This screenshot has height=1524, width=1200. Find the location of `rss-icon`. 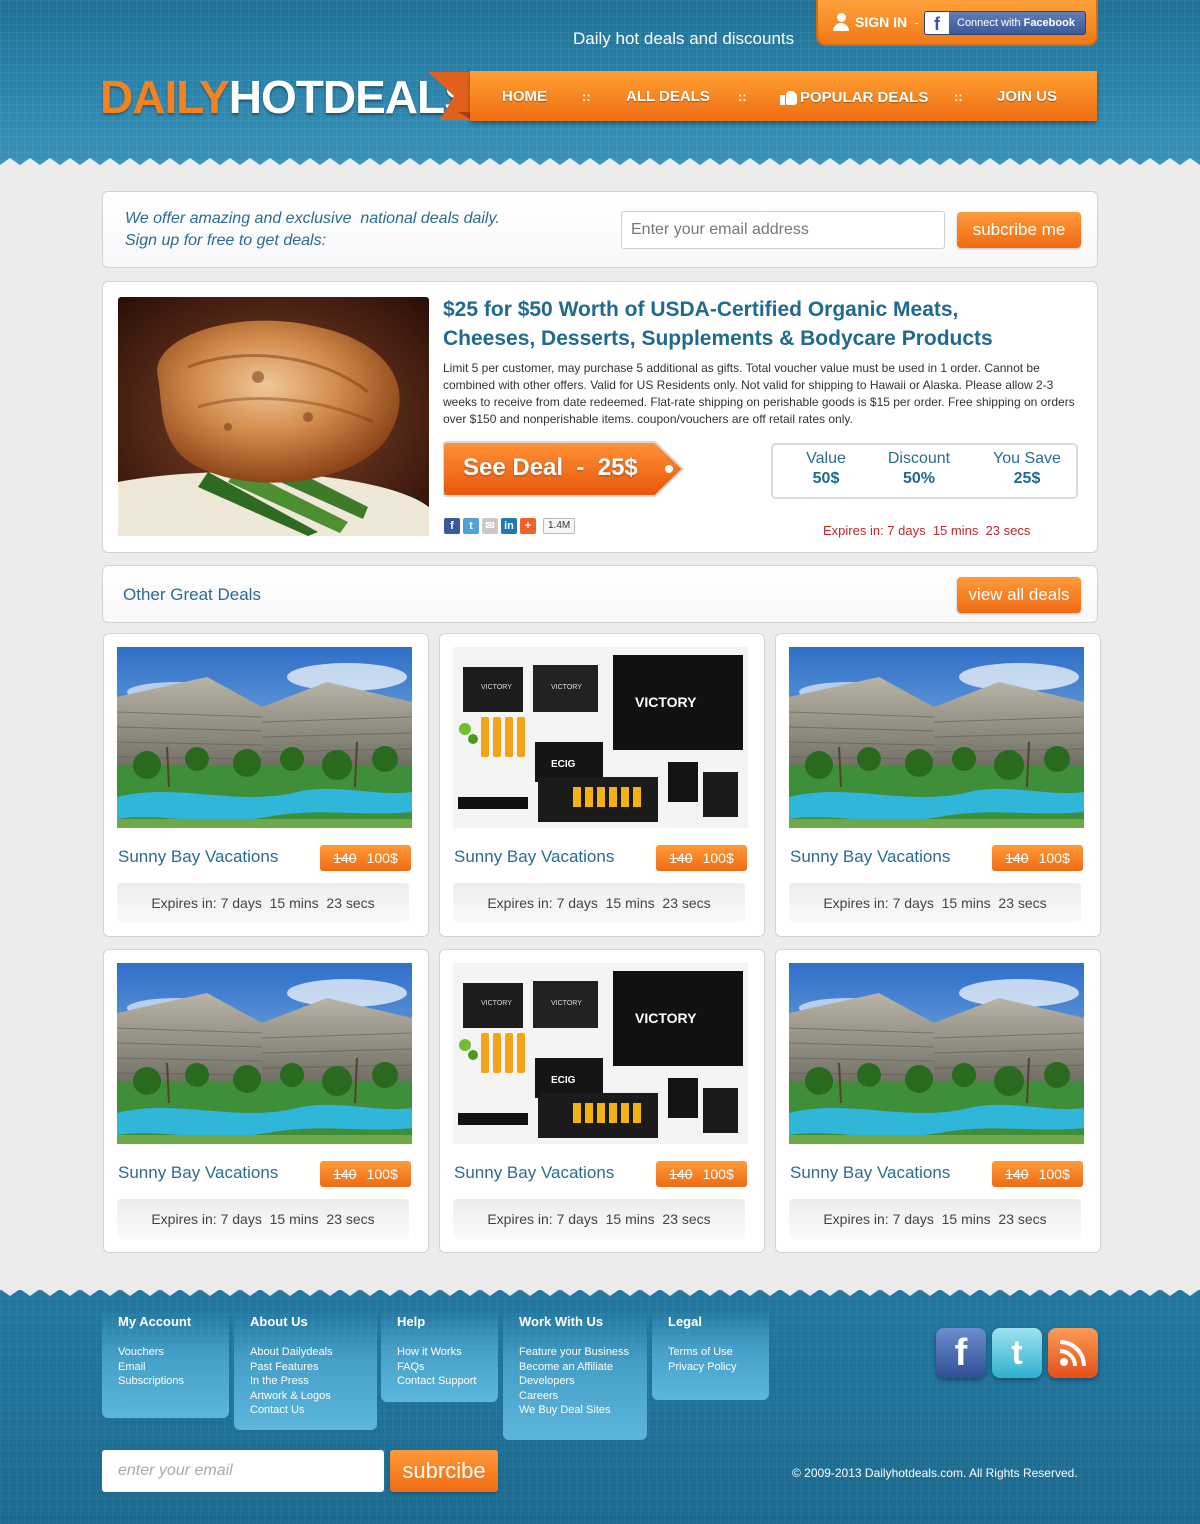

rss-icon is located at coordinates (1073, 1353).